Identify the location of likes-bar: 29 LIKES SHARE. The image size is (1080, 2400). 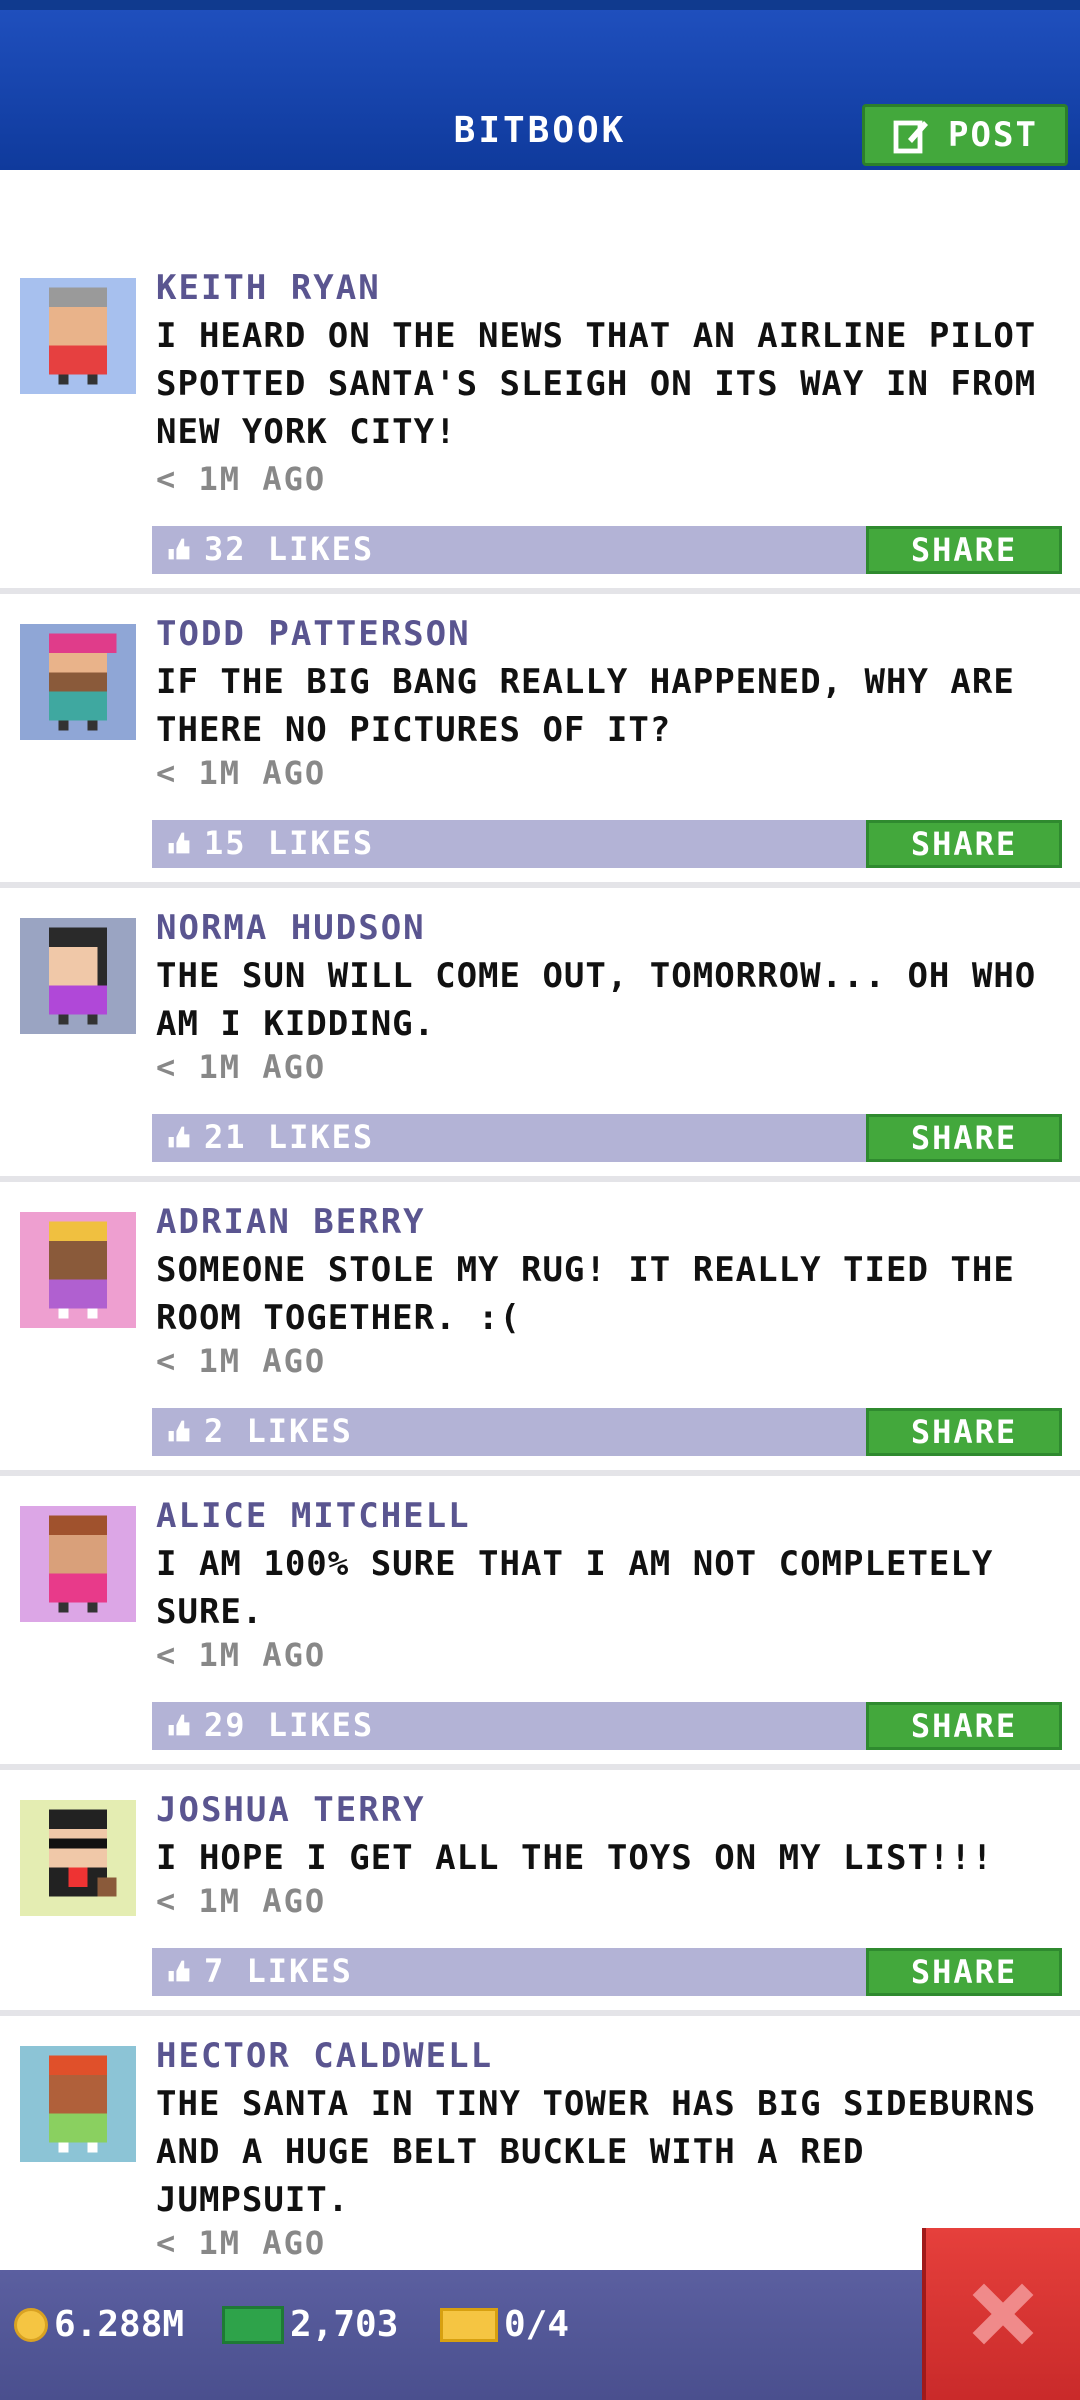
(607, 1726).